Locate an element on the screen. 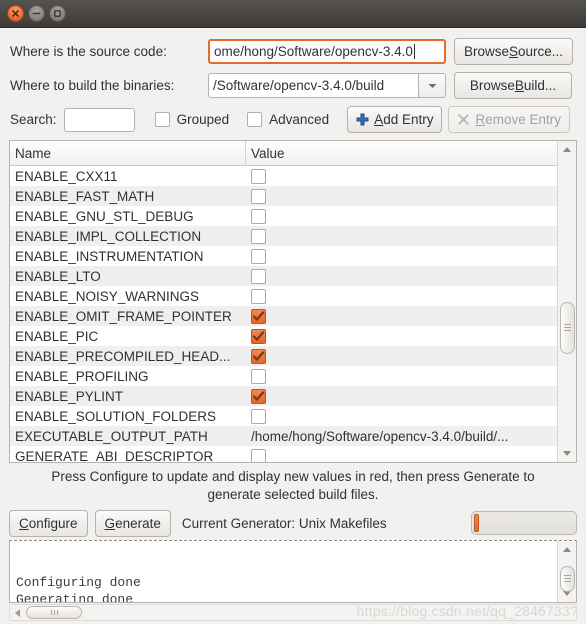 This screenshot has width=586, height=624. build-input-value: /Software/opencv-3.4.0/build is located at coordinates (313, 85).